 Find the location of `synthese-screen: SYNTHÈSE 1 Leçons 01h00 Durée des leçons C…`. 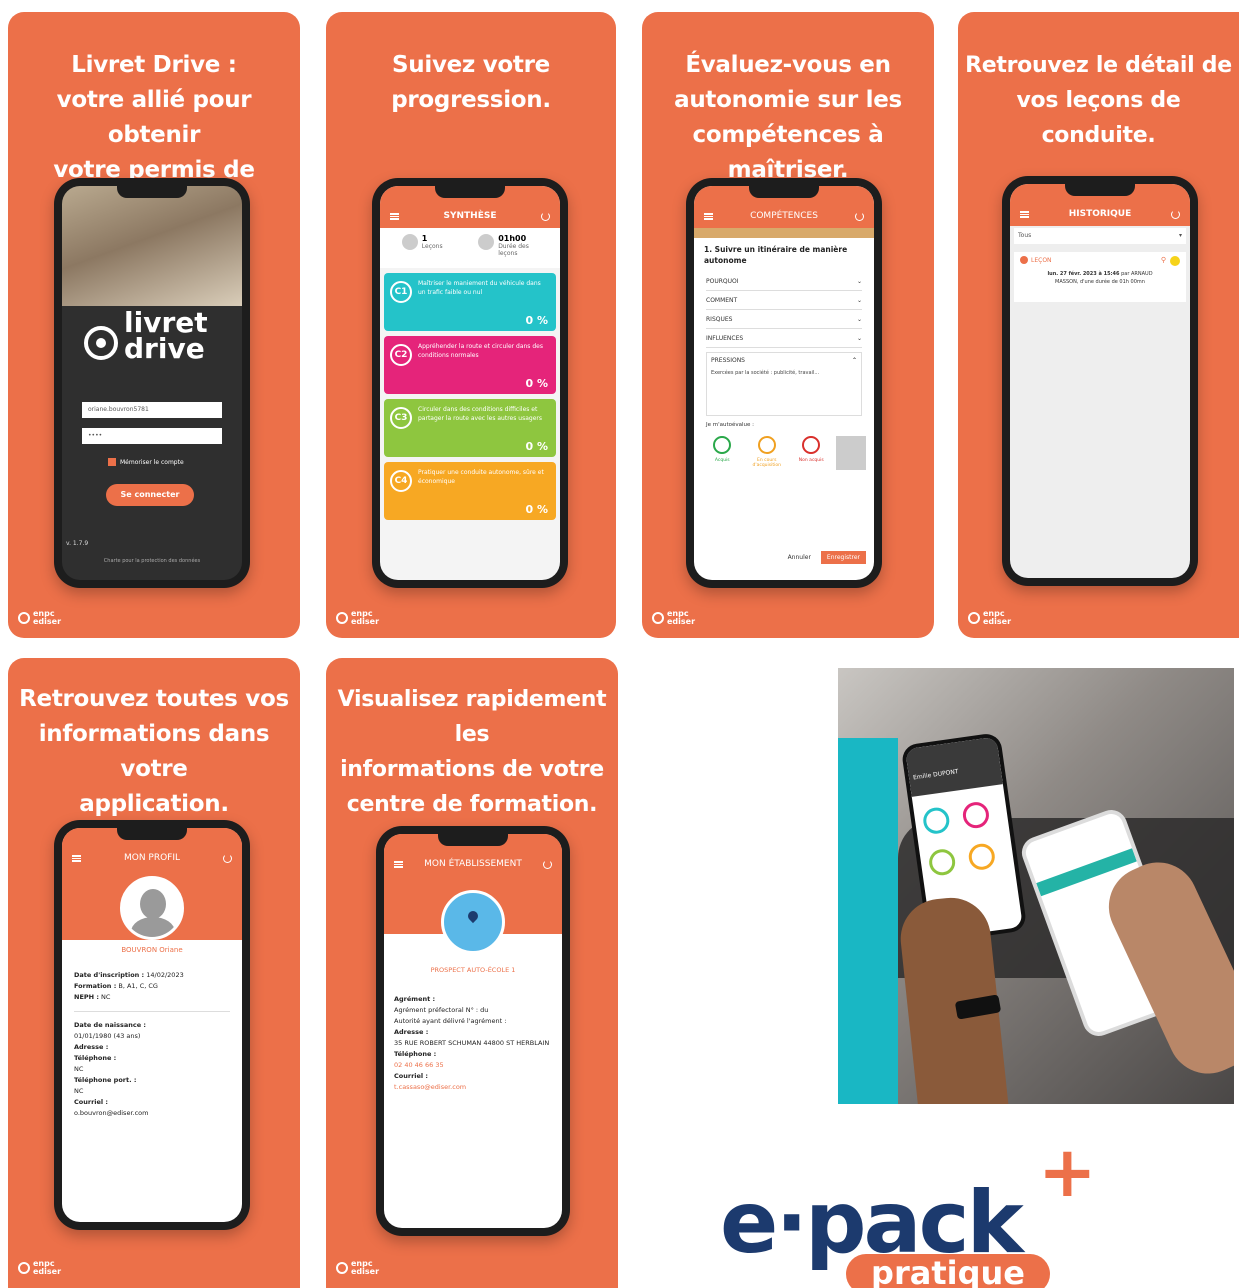

synthese-screen: SYNTHÈSE 1 Leçons 01h00 Durée des leçons C… is located at coordinates (470, 383).